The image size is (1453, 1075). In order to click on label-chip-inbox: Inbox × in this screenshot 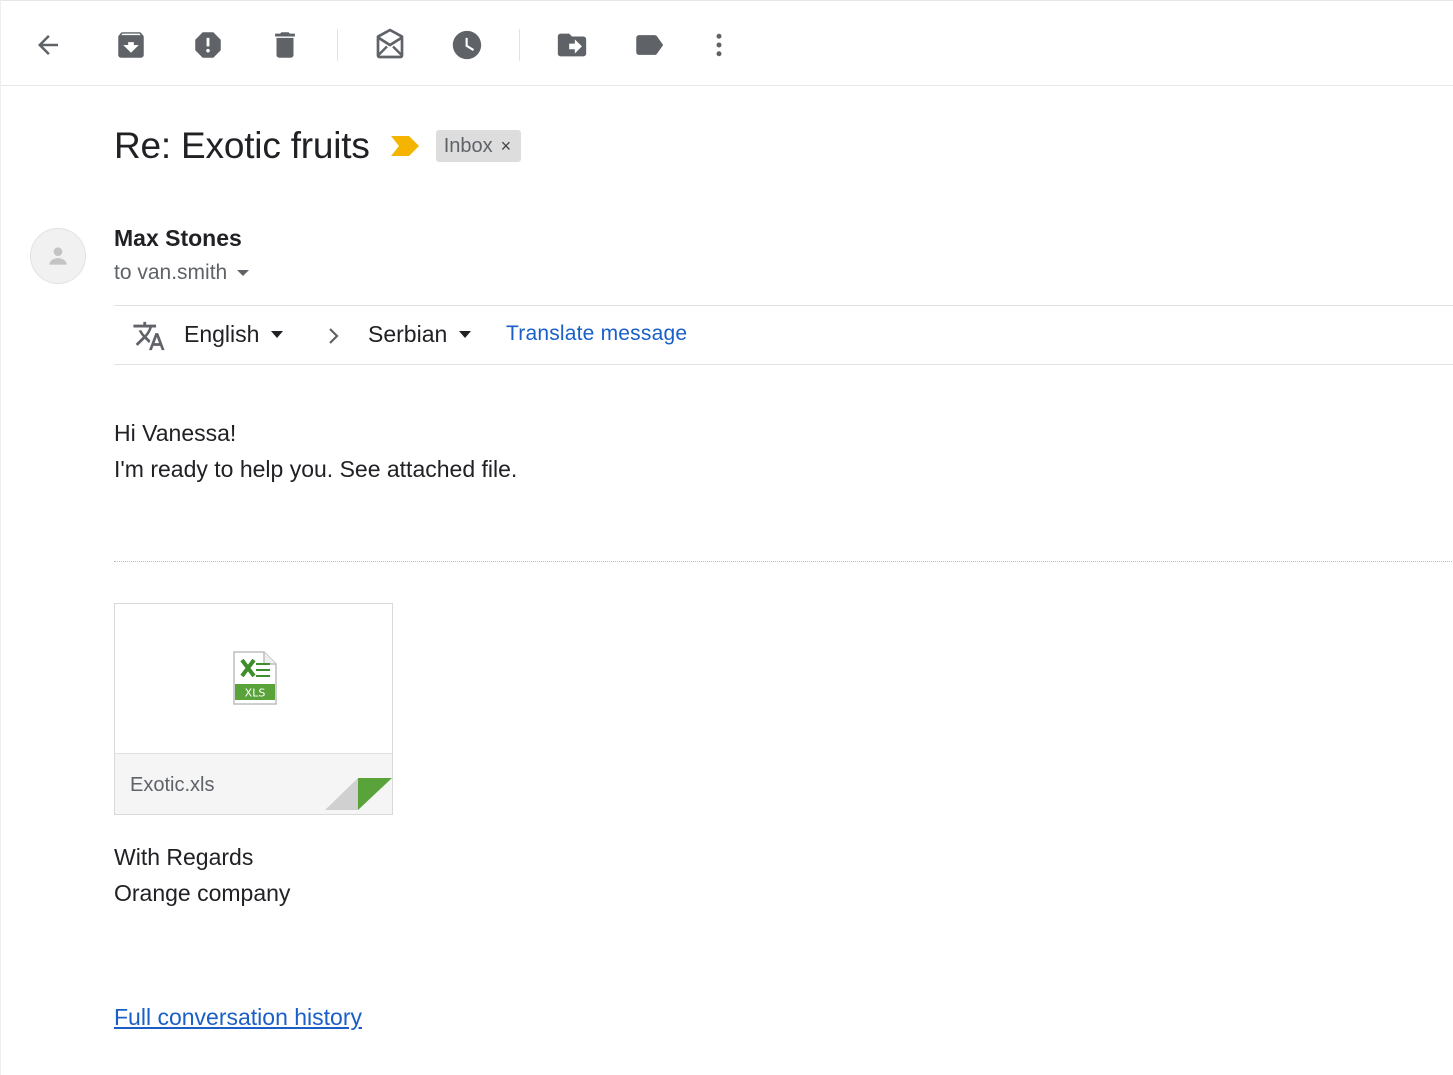, I will do `click(478, 146)`.